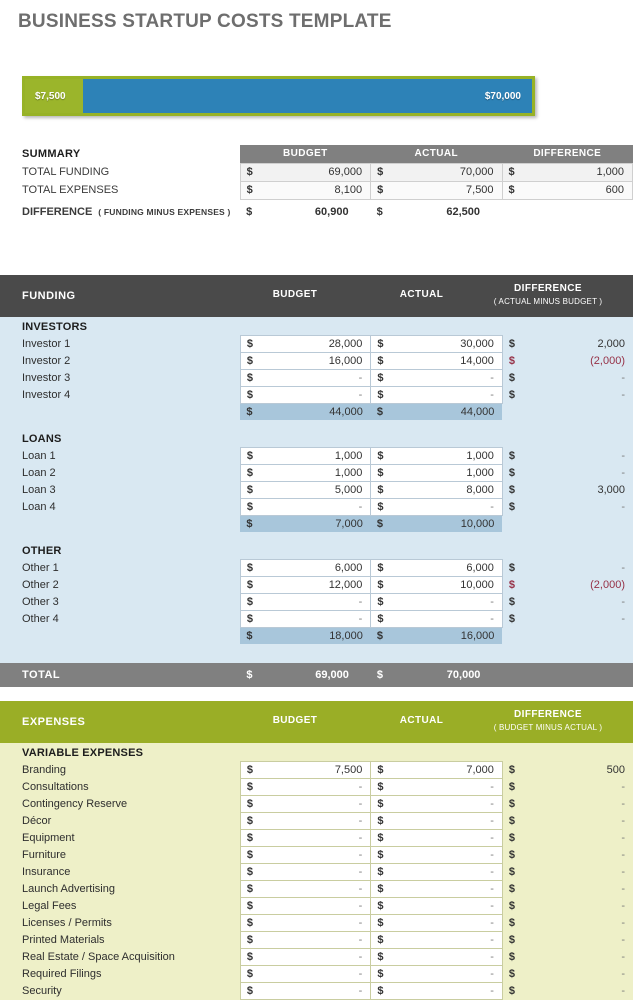  What do you see at coordinates (316, 550) in the screenshot?
I see `group-header-row: OTHER` at bounding box center [316, 550].